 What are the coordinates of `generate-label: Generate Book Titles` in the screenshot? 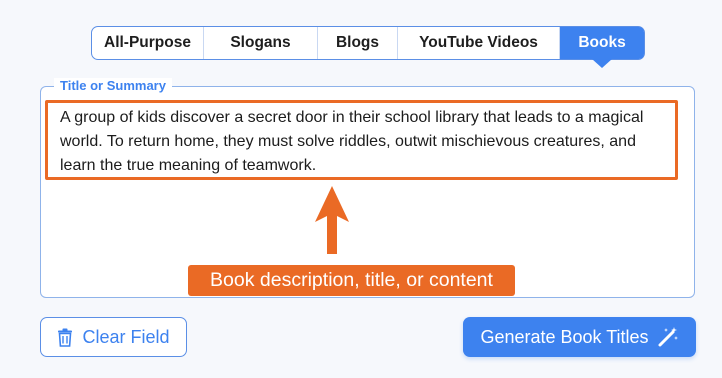 It's located at (564, 336).